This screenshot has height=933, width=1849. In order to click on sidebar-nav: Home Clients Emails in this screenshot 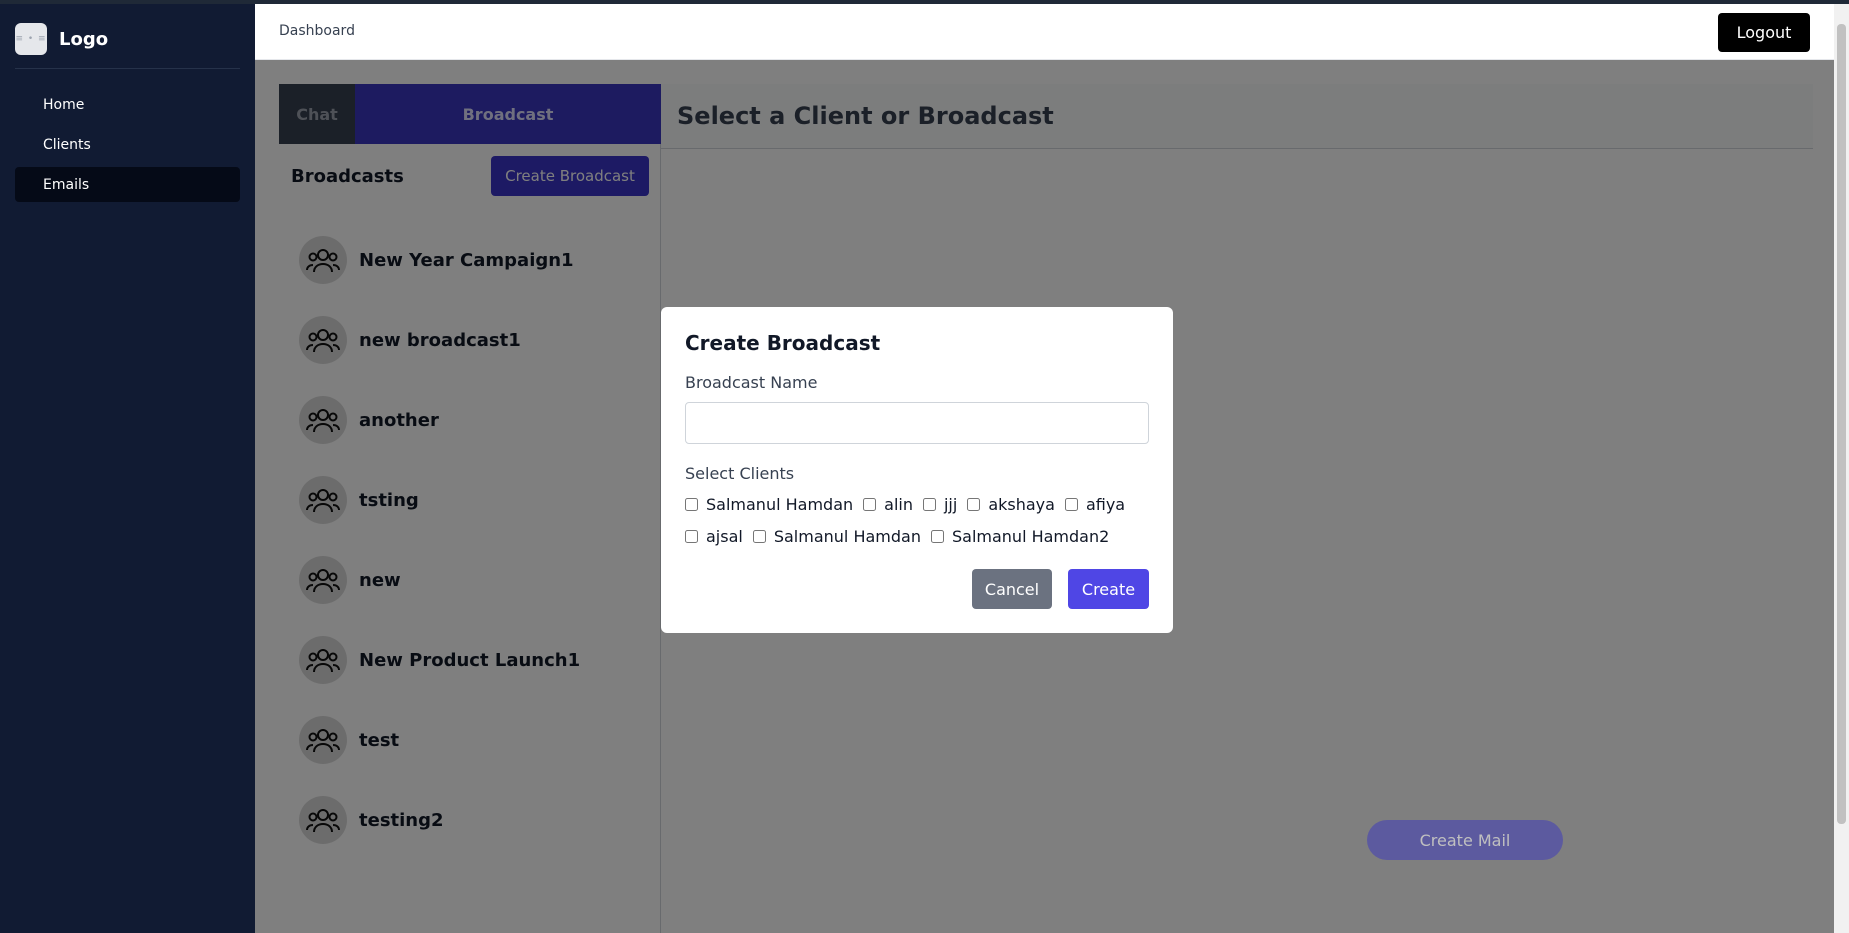, I will do `click(127, 147)`.